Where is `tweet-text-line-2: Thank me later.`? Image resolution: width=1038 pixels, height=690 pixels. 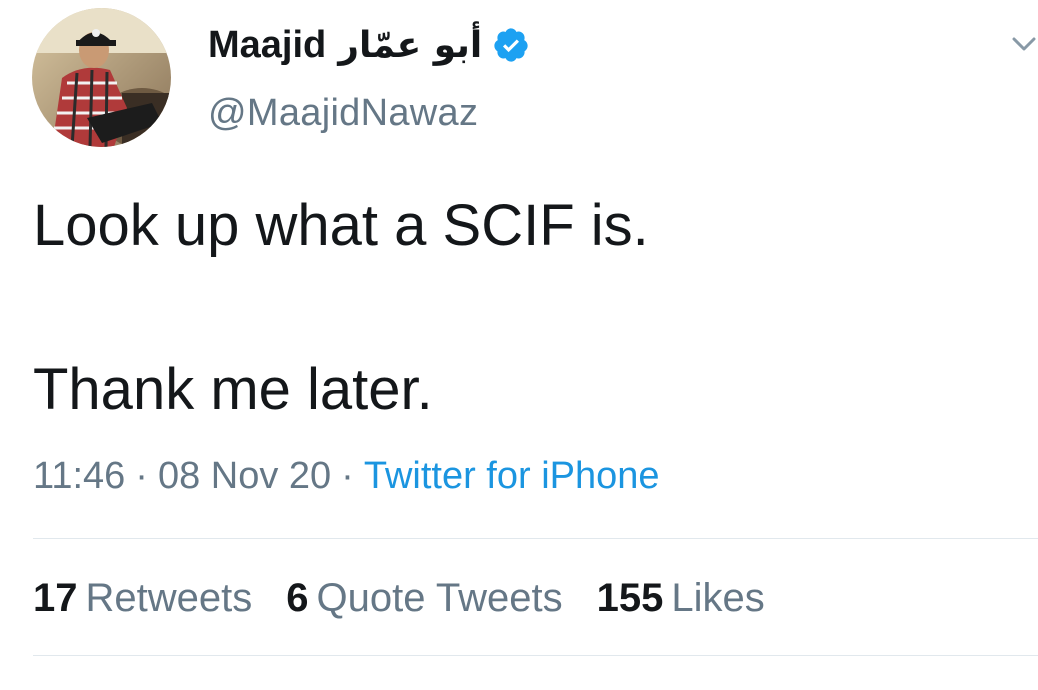 tweet-text-line-2: Thank me later. is located at coordinates (233, 389).